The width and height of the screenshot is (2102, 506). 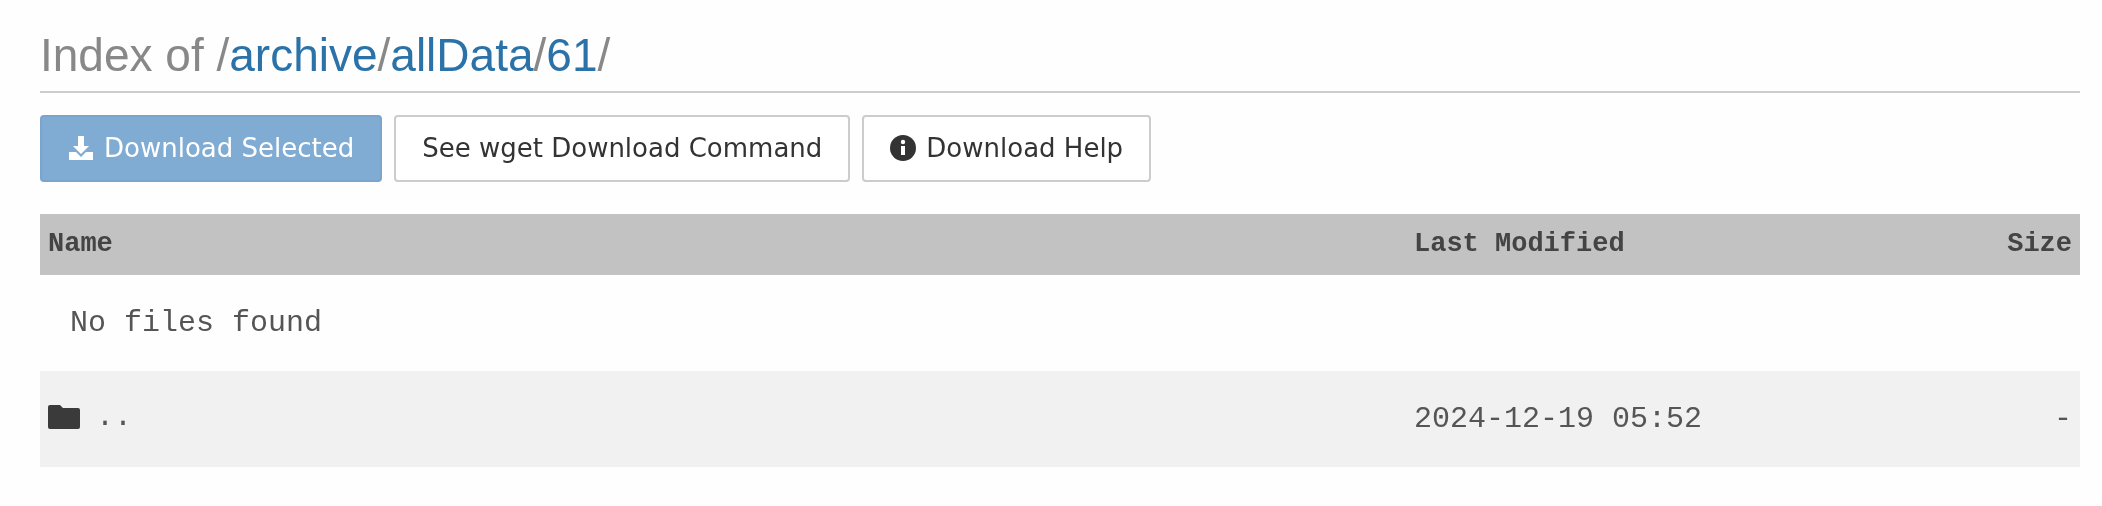 I want to click on column-header: Name, so click(x=723, y=244).